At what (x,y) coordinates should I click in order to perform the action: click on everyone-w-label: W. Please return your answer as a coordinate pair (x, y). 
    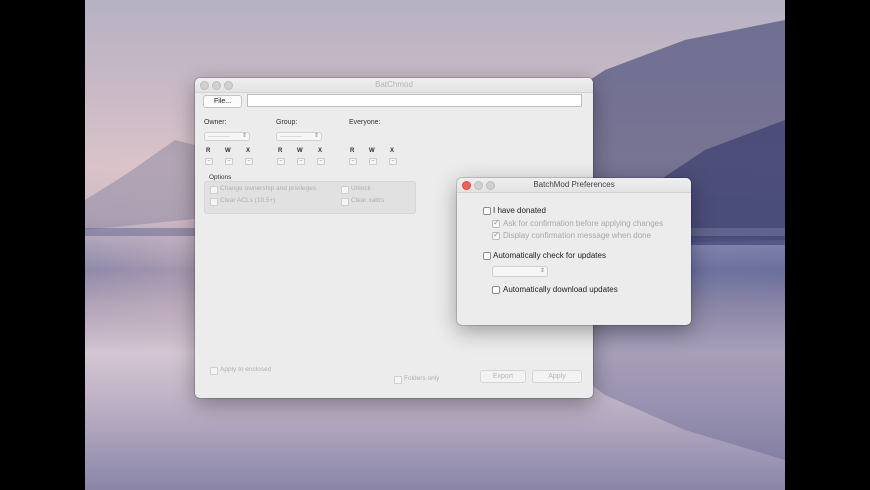
    Looking at the image, I should click on (372, 151).